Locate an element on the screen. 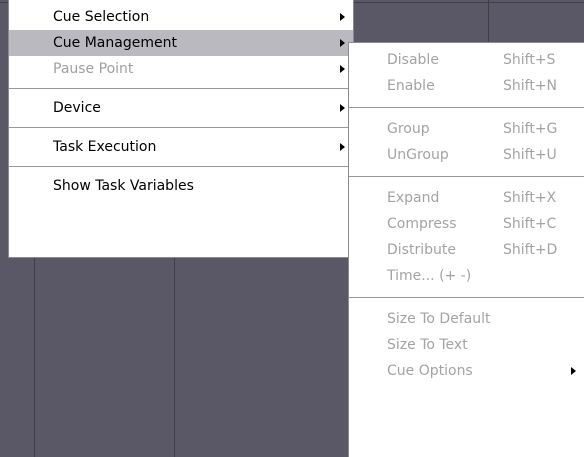 The height and width of the screenshot is (457, 584). menu-item-label: Device is located at coordinates (77, 108).